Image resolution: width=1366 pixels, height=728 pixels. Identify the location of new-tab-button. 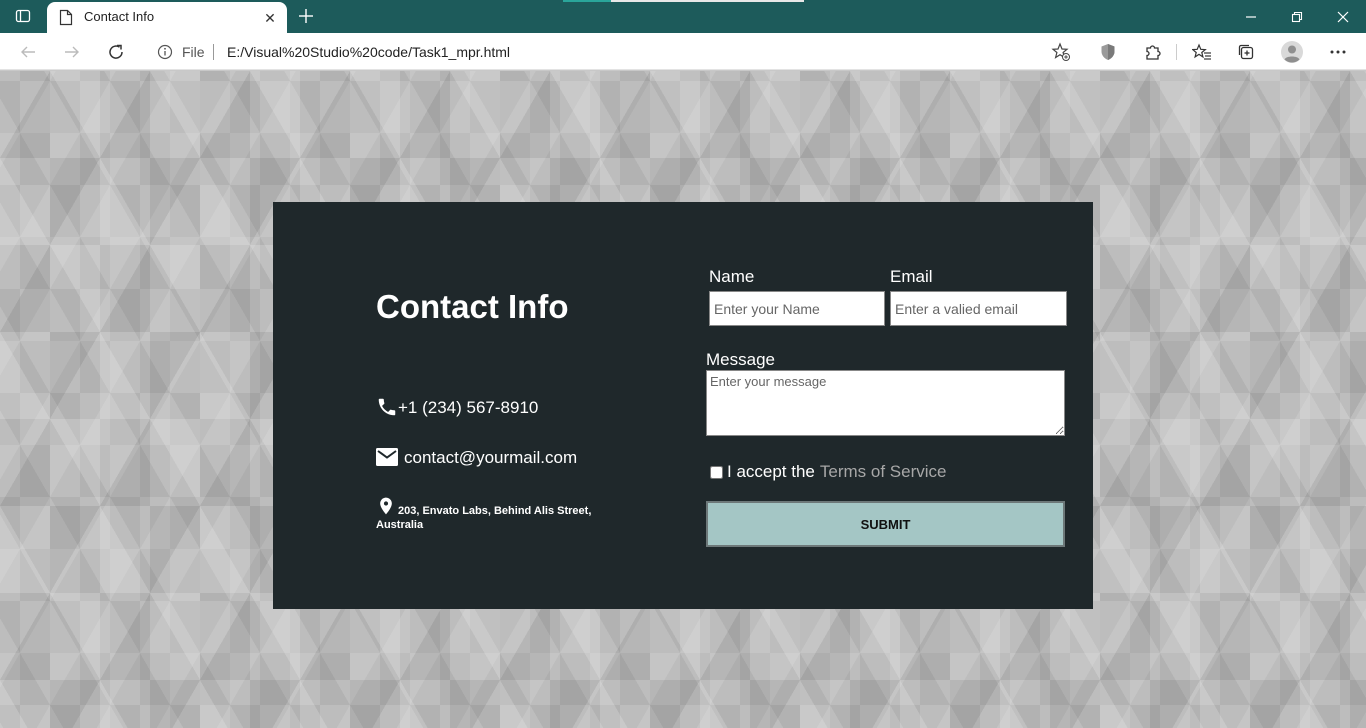
(306, 16).